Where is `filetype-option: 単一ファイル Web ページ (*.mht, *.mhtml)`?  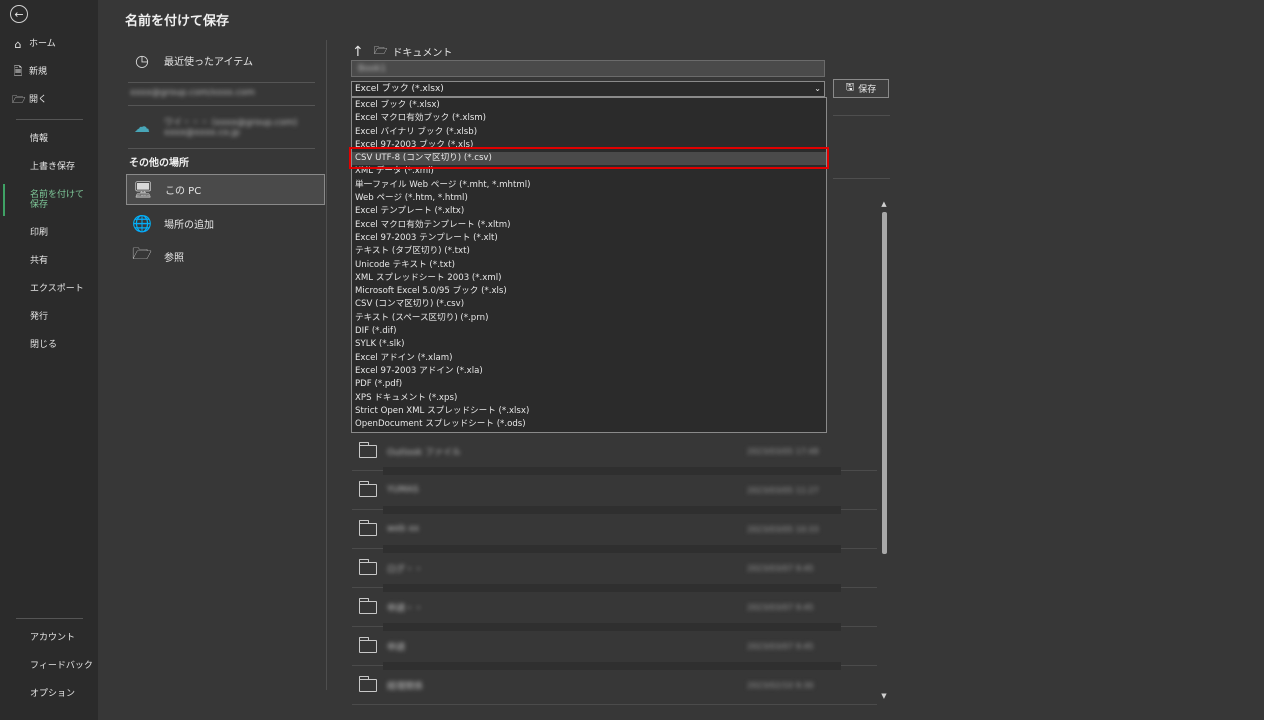
filetype-option: 単一ファイル Web ページ (*.mht, *.mhtml) is located at coordinates (589, 185).